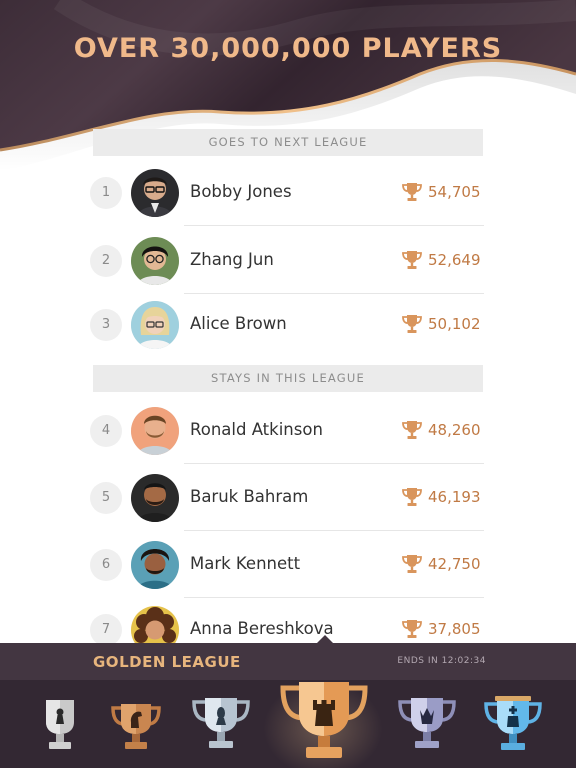  What do you see at coordinates (427, 725) in the screenshot?
I see `platinum-queen-trophy-icon` at bounding box center [427, 725].